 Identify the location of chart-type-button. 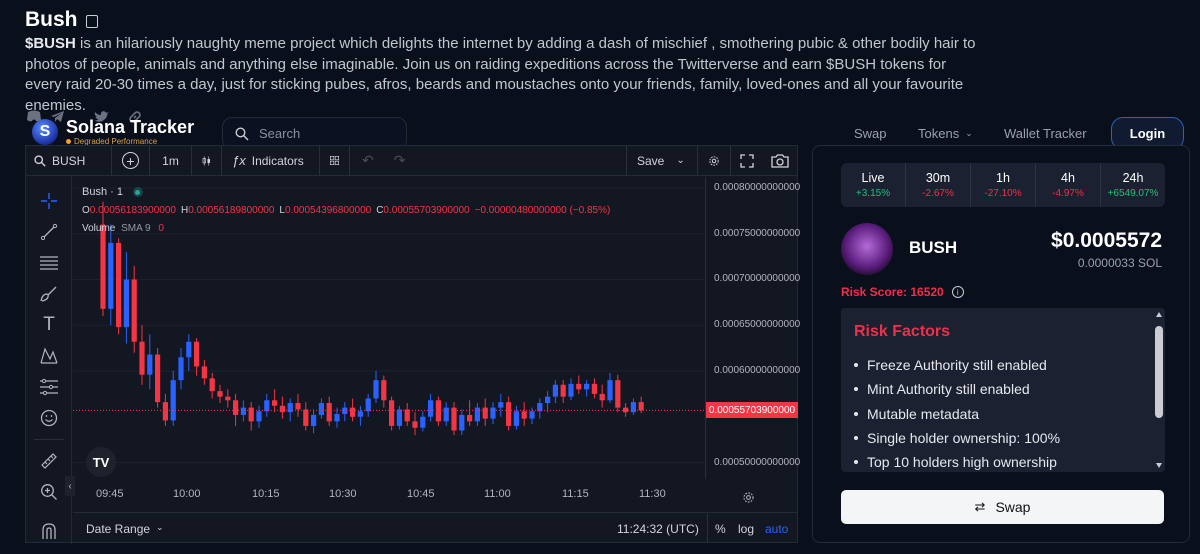
(207, 160).